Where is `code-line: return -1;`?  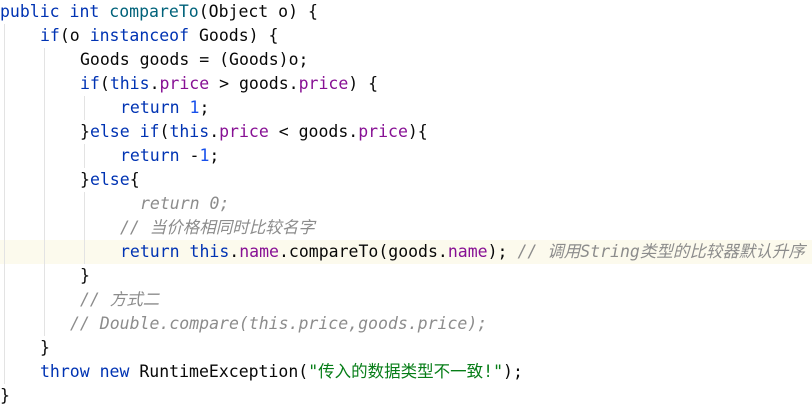
code-line: return -1; is located at coordinates (406, 156).